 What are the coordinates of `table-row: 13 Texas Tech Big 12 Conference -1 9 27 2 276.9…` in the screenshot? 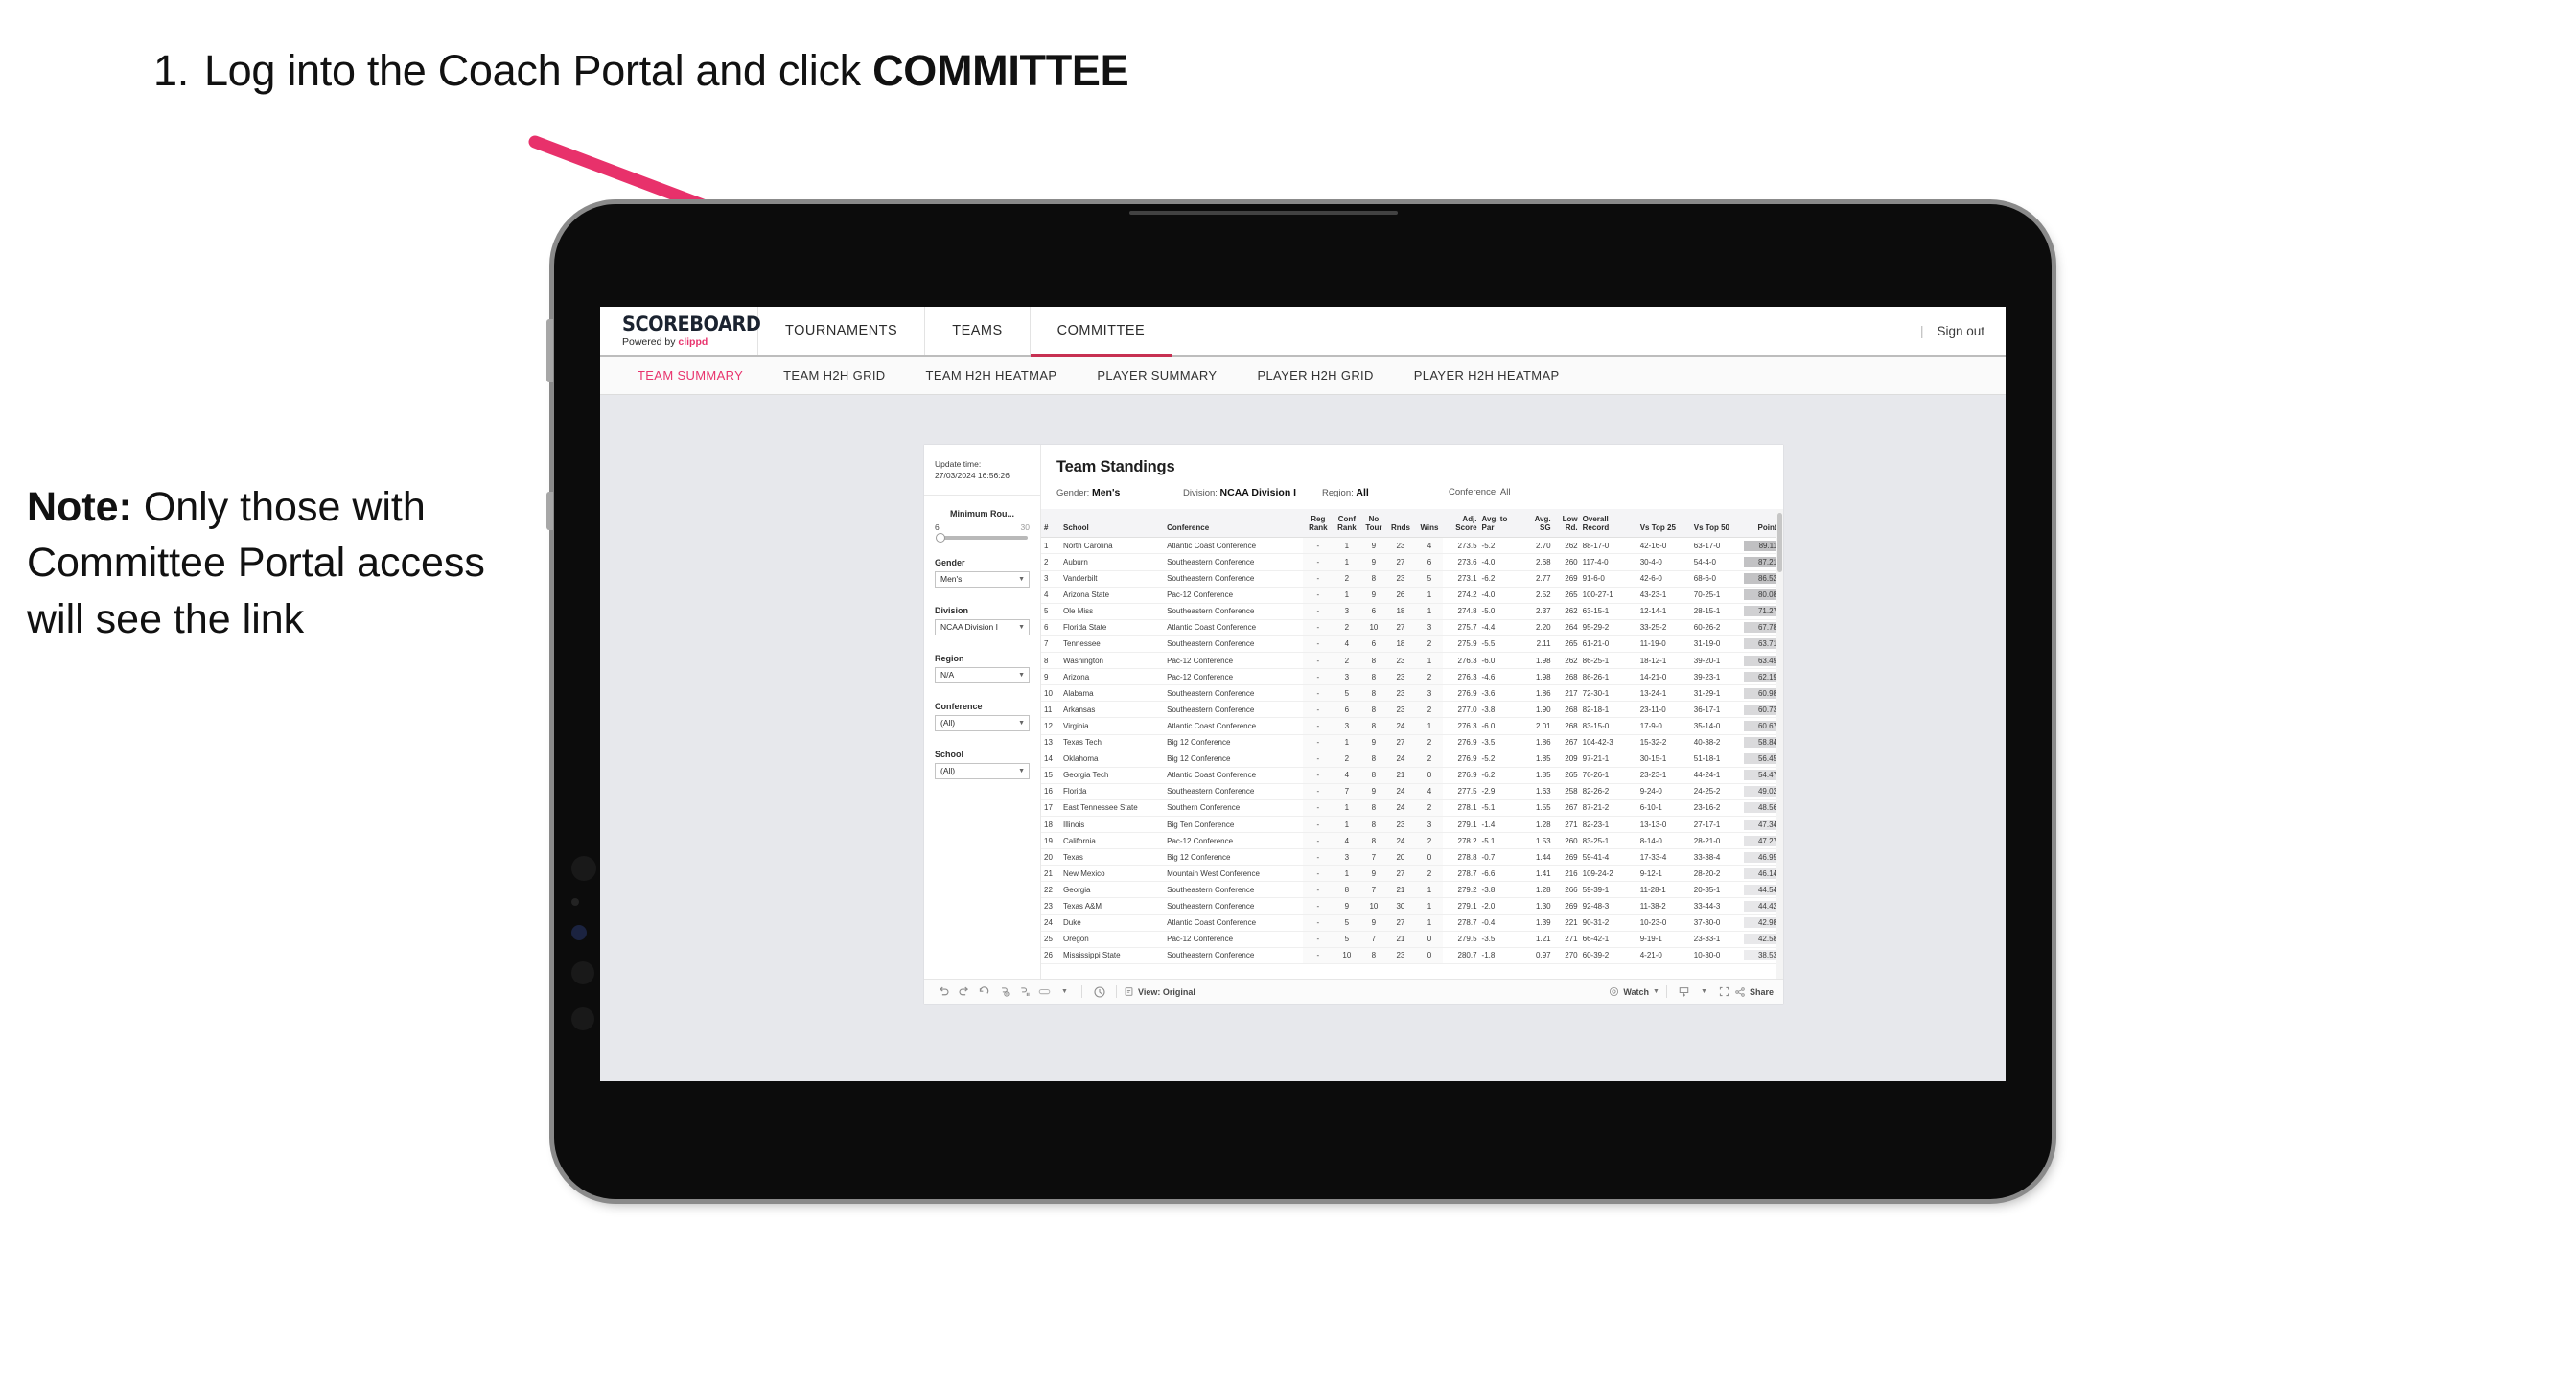 It's located at (1412, 743).